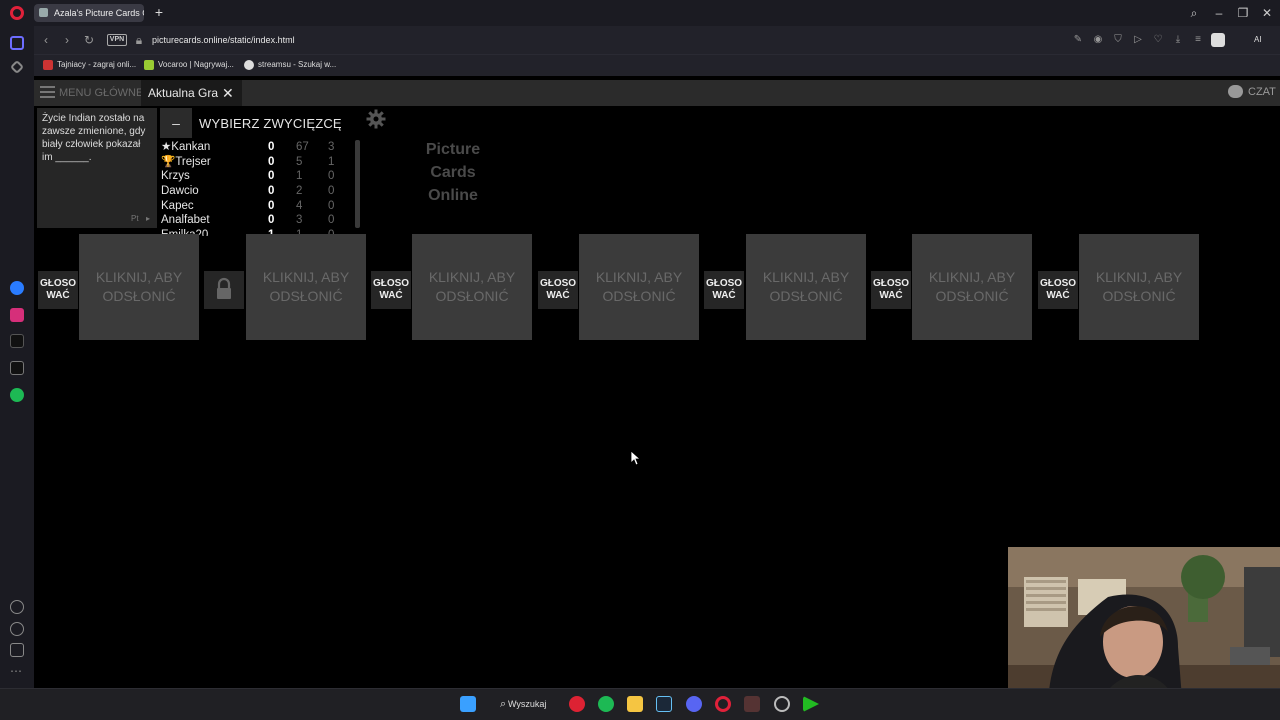 The image size is (1280, 720). Describe the element at coordinates (17, 341) in the screenshot. I see `tiktok-icon` at that location.